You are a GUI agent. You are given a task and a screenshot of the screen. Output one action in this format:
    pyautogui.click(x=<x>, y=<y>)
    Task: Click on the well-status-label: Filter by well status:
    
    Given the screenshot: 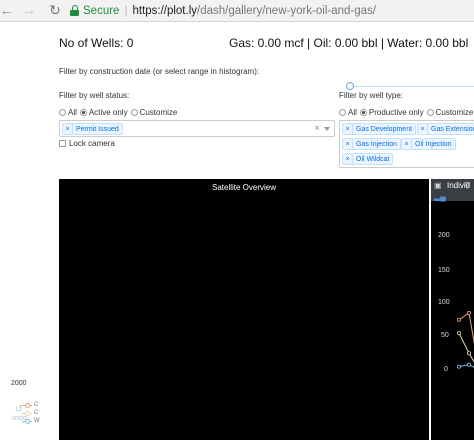 What is the action you would take?
    pyautogui.click(x=94, y=95)
    